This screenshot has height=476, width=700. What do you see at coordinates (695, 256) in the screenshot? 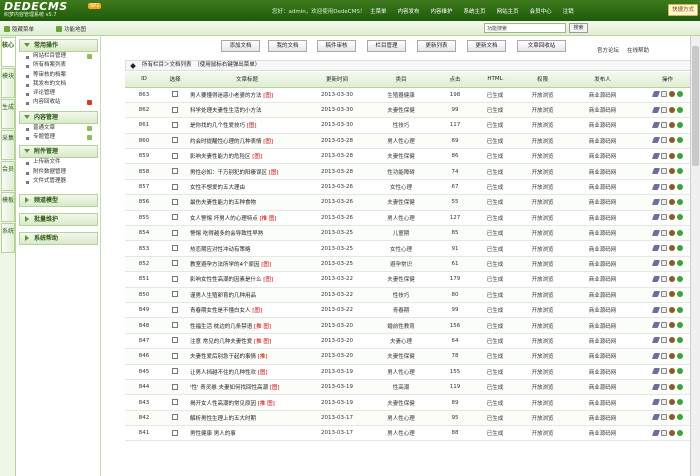
I see `scrollbar` at bounding box center [695, 256].